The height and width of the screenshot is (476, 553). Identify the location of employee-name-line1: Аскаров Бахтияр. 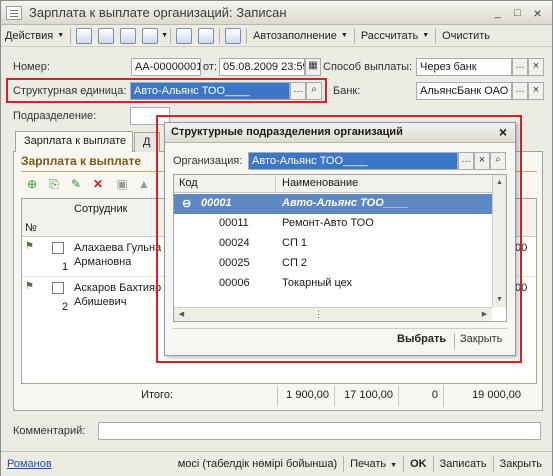
(118, 288).